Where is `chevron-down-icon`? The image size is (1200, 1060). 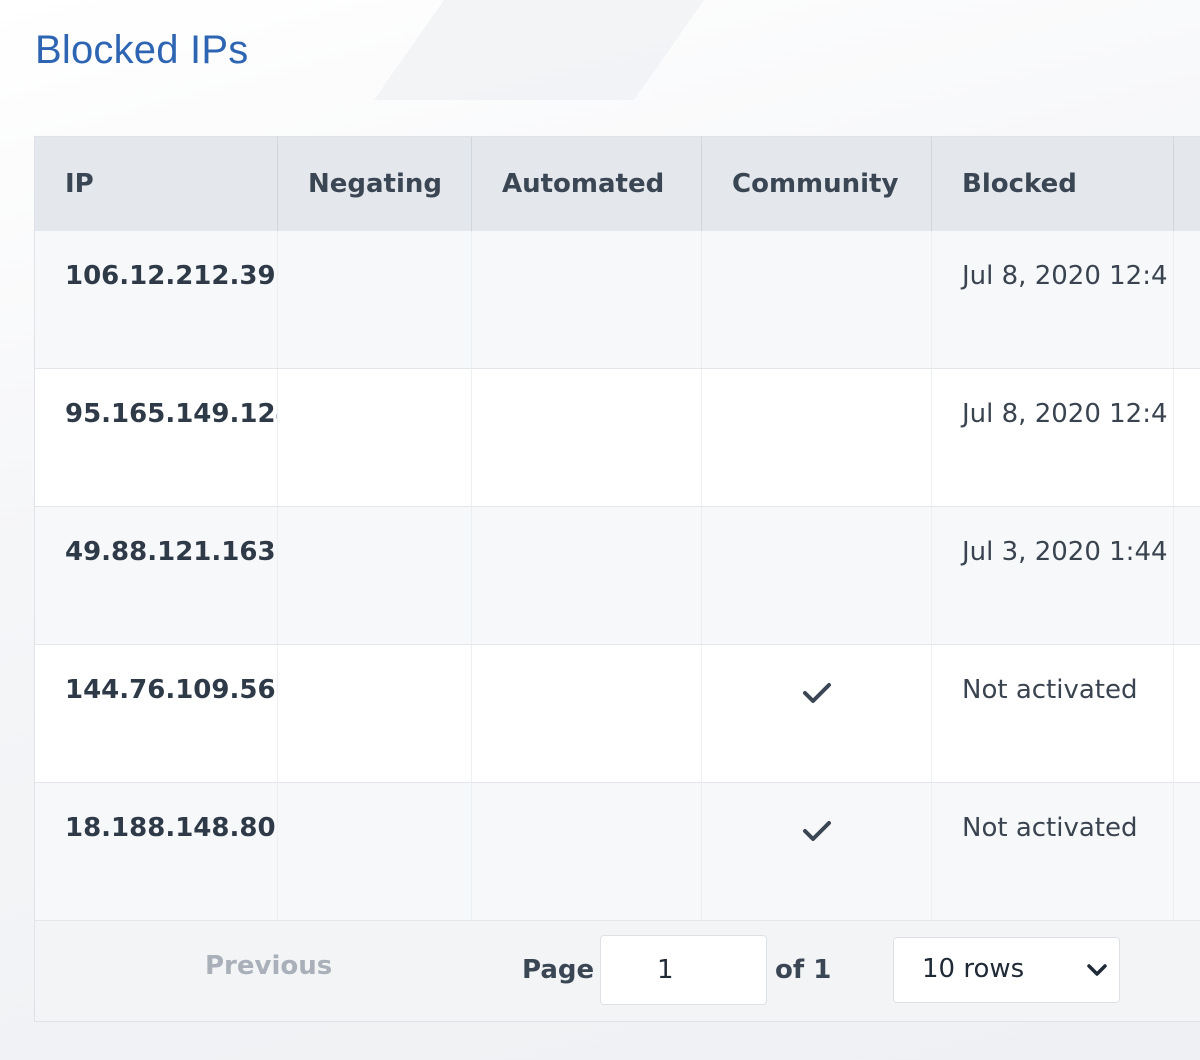 chevron-down-icon is located at coordinates (1097, 970).